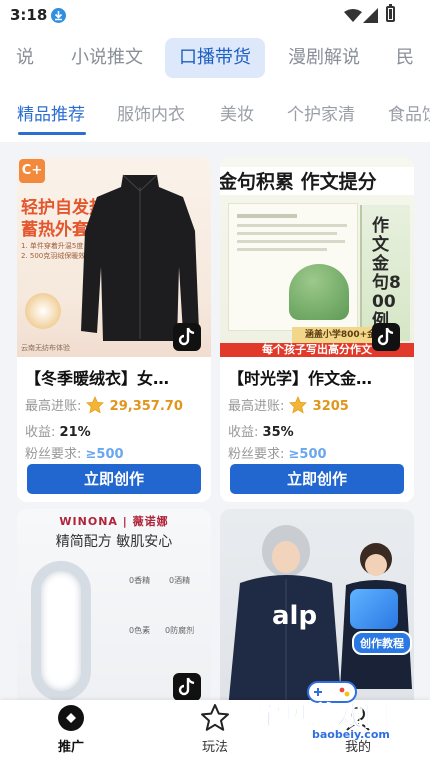 The height and width of the screenshot is (764, 430). I want to click on max-income-row: 最高进账: 3205, so click(288, 404).